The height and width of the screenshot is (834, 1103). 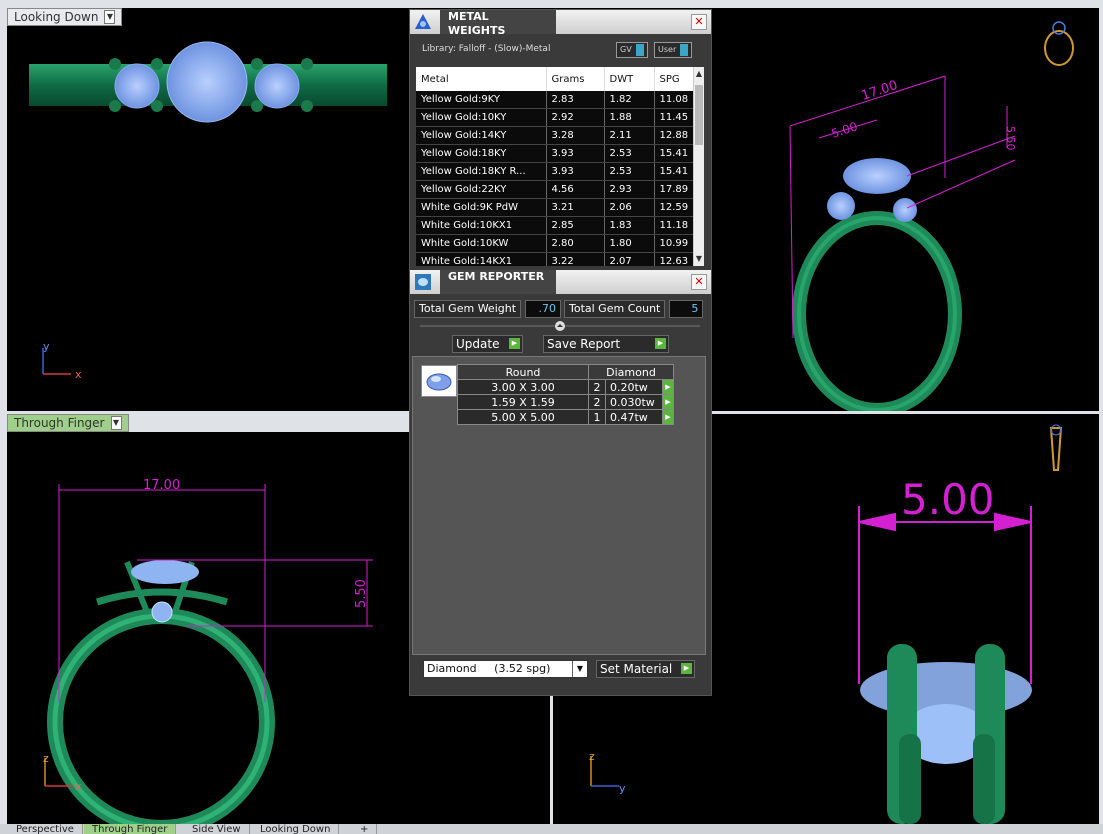 What do you see at coordinates (579, 669) in the screenshot?
I see `chevron-down-icon: ▼` at bounding box center [579, 669].